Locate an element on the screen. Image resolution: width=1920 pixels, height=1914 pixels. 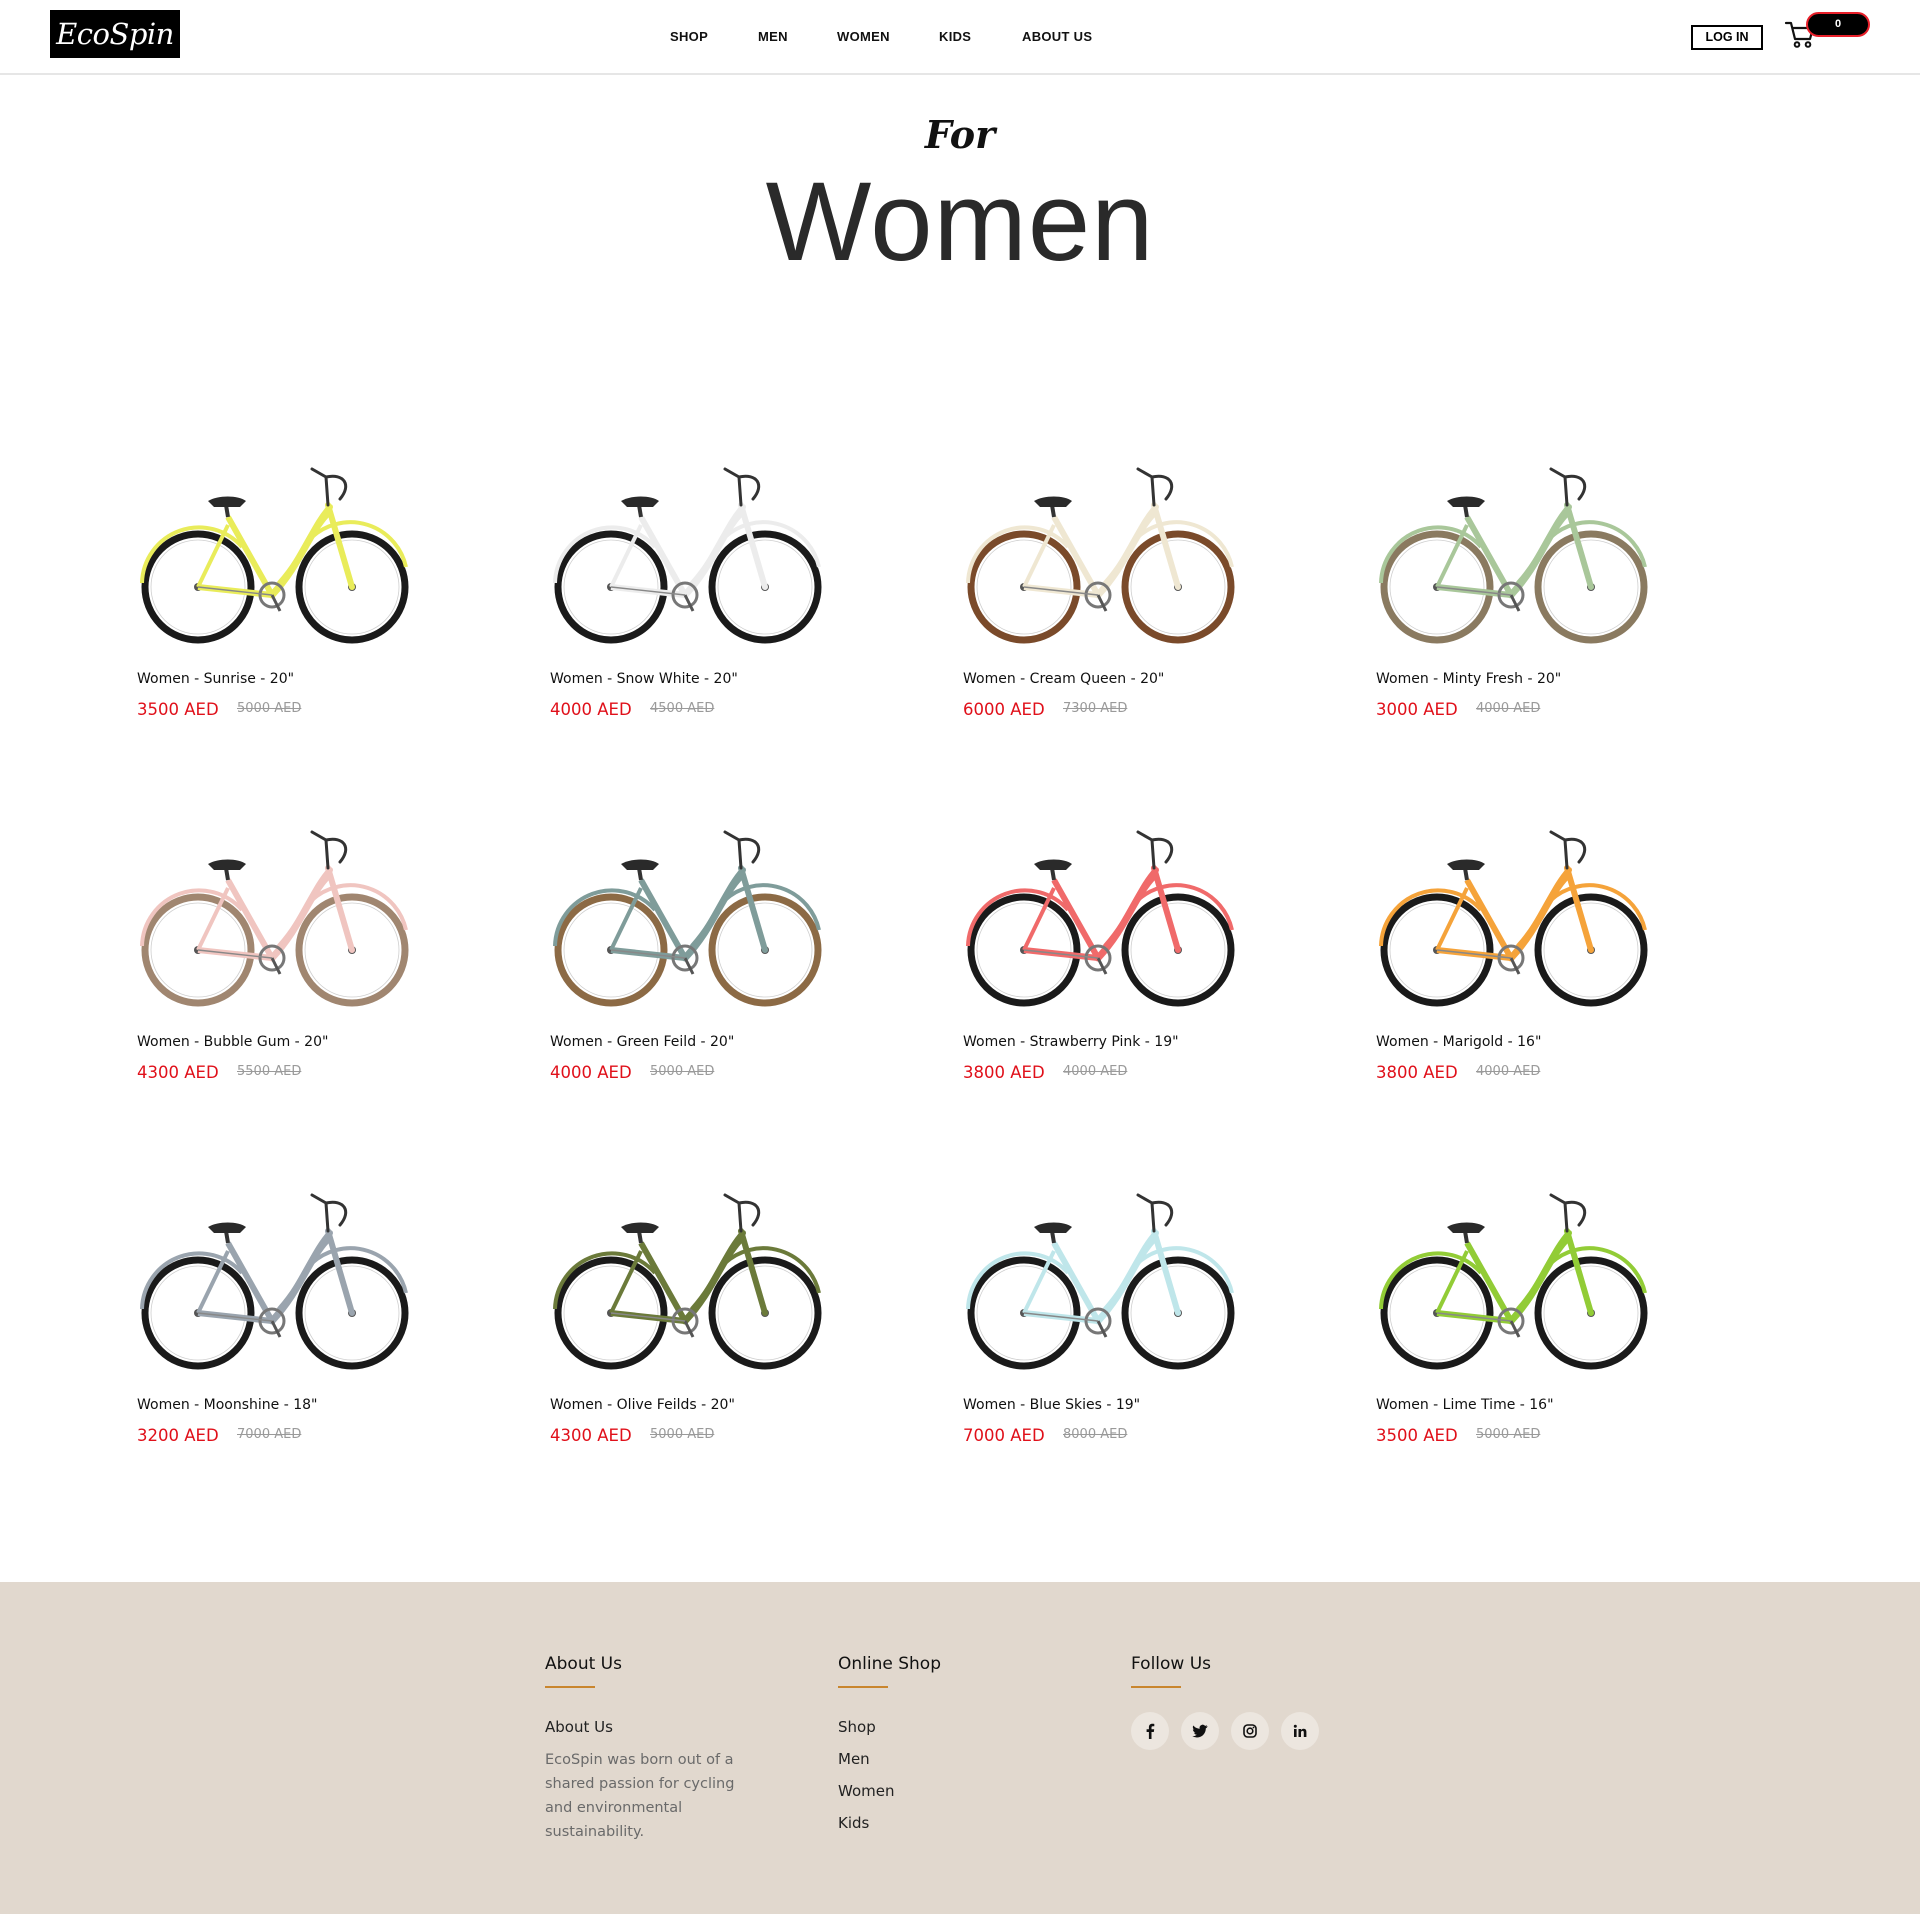
instagram-icon is located at coordinates (1250, 1731).